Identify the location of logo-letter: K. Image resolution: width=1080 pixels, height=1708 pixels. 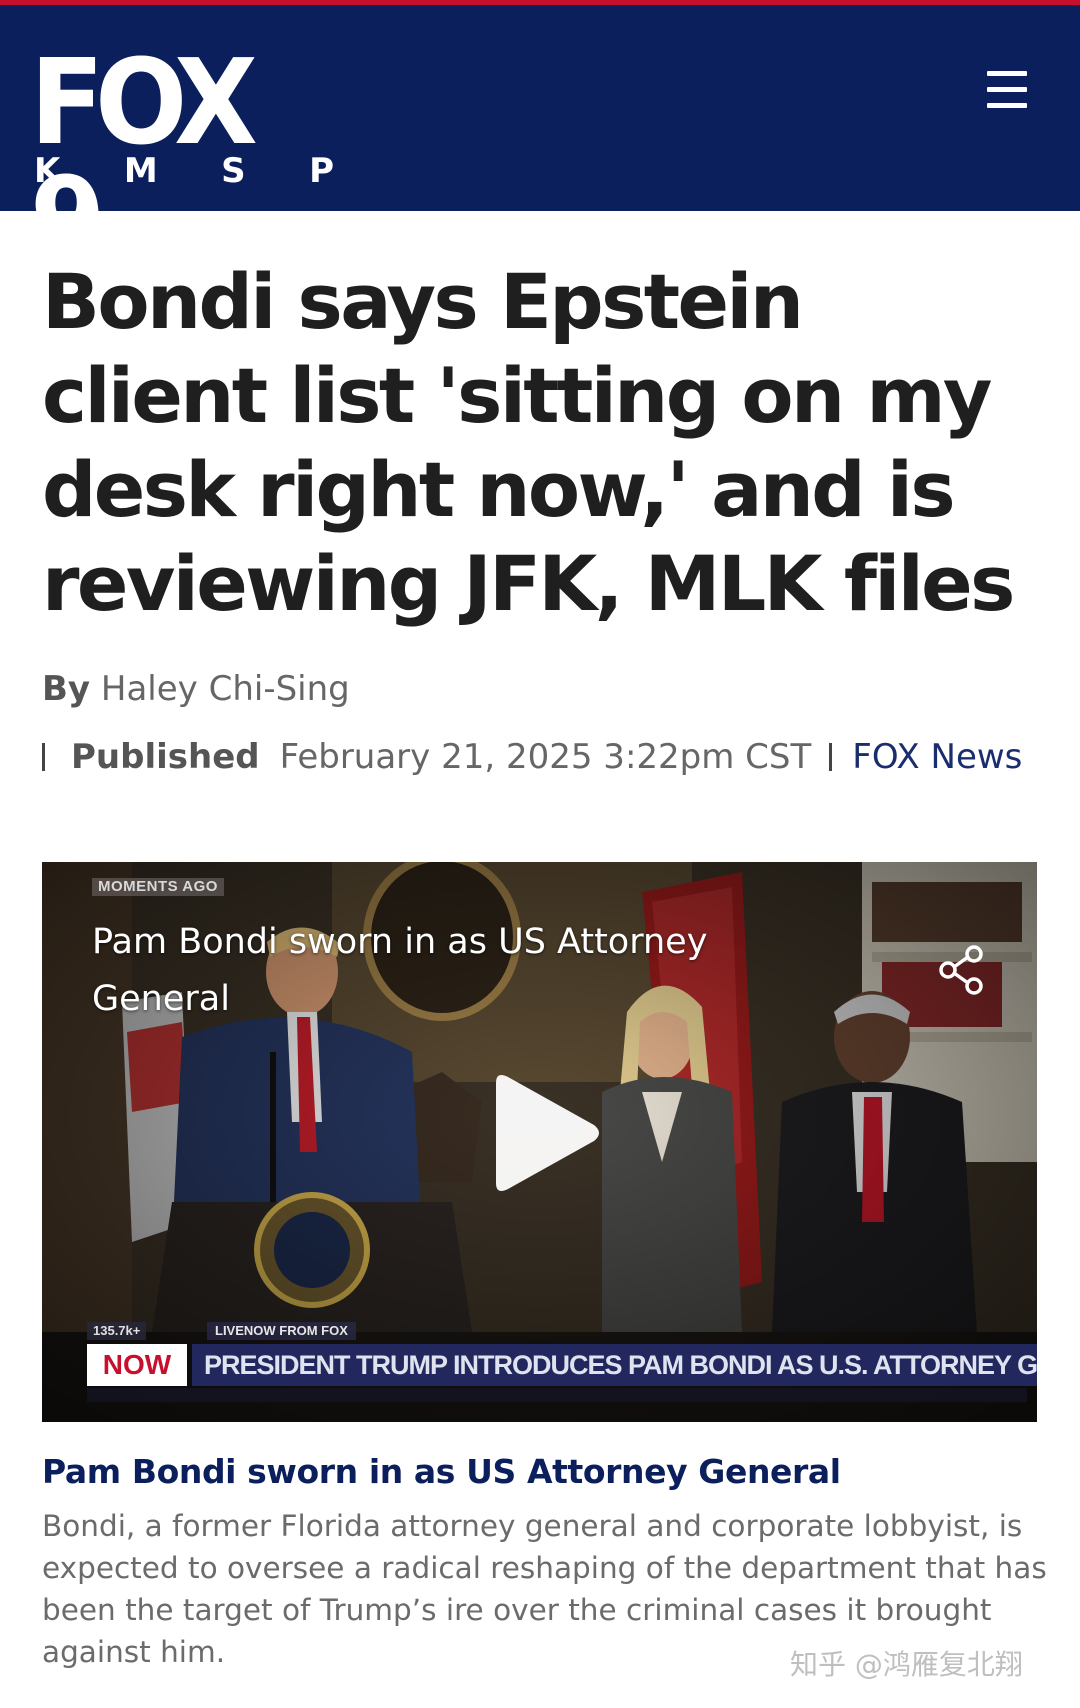
(47, 171).